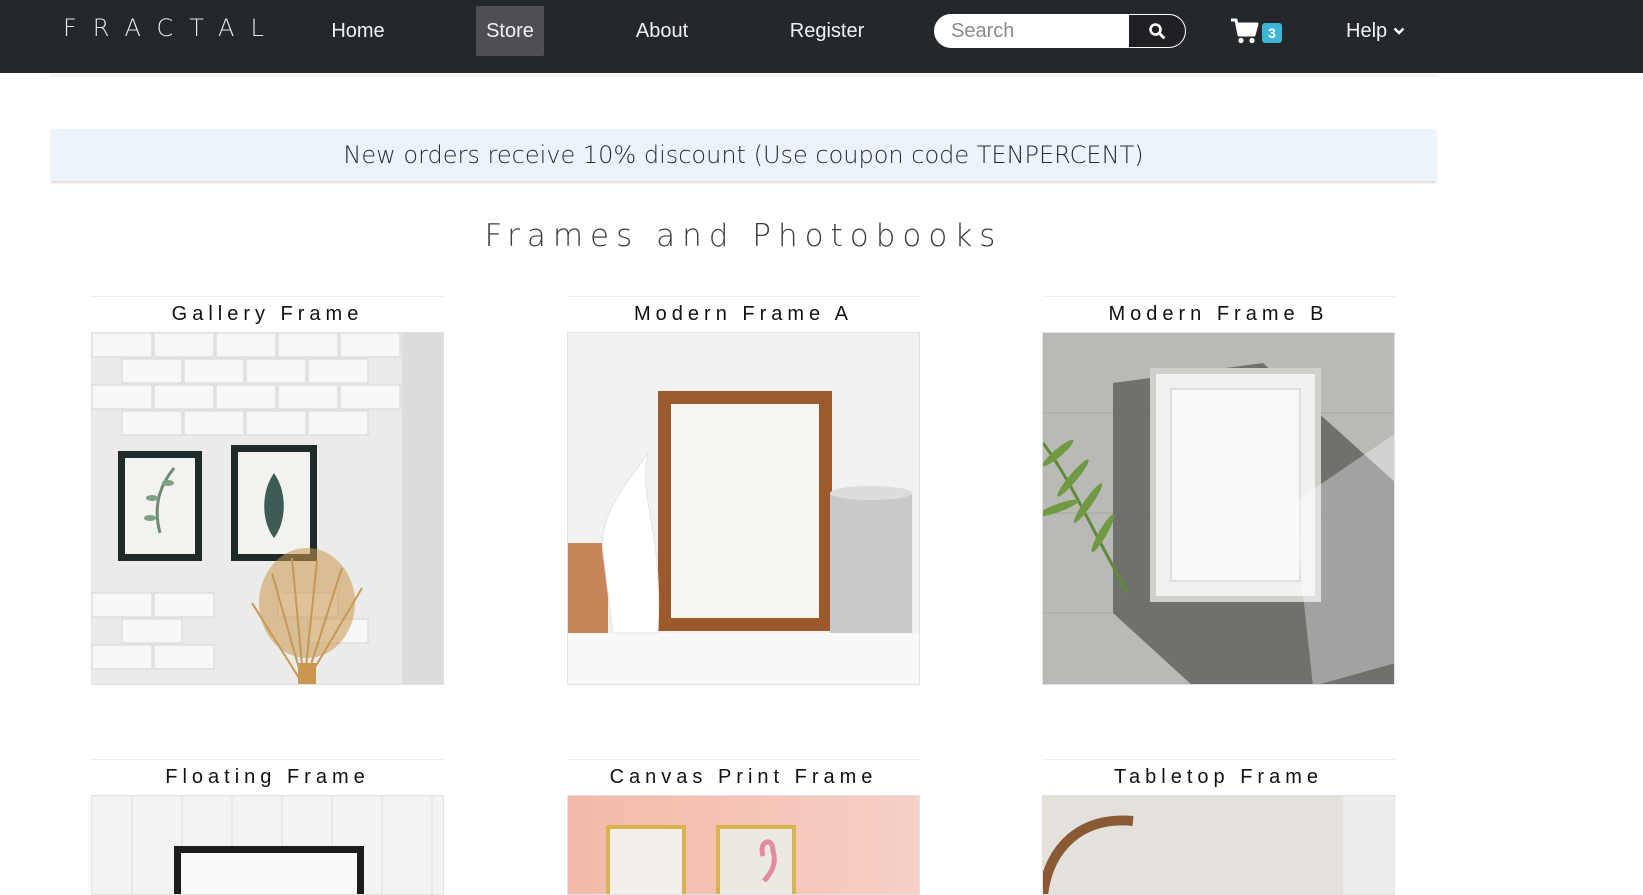 This screenshot has width=1643, height=895. Describe the element at coordinates (1367, 31) in the screenshot. I see `help-label: Help` at that location.